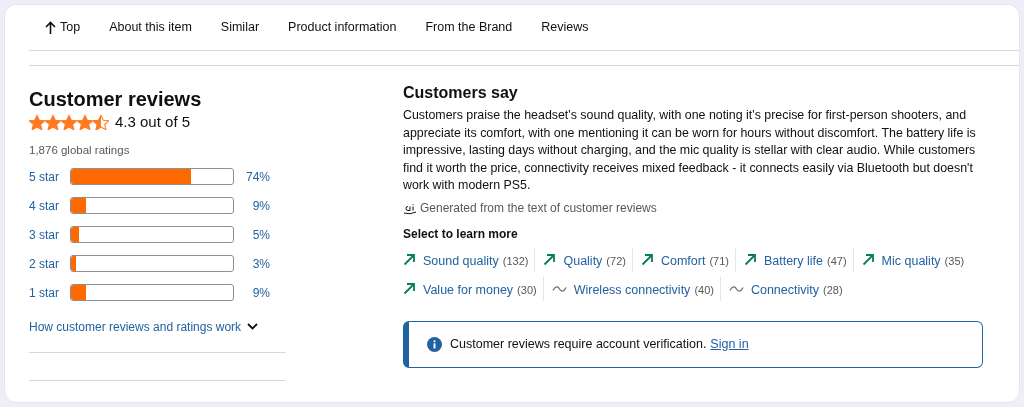  I want to click on star-filter-link: 5 star, so click(49, 176).